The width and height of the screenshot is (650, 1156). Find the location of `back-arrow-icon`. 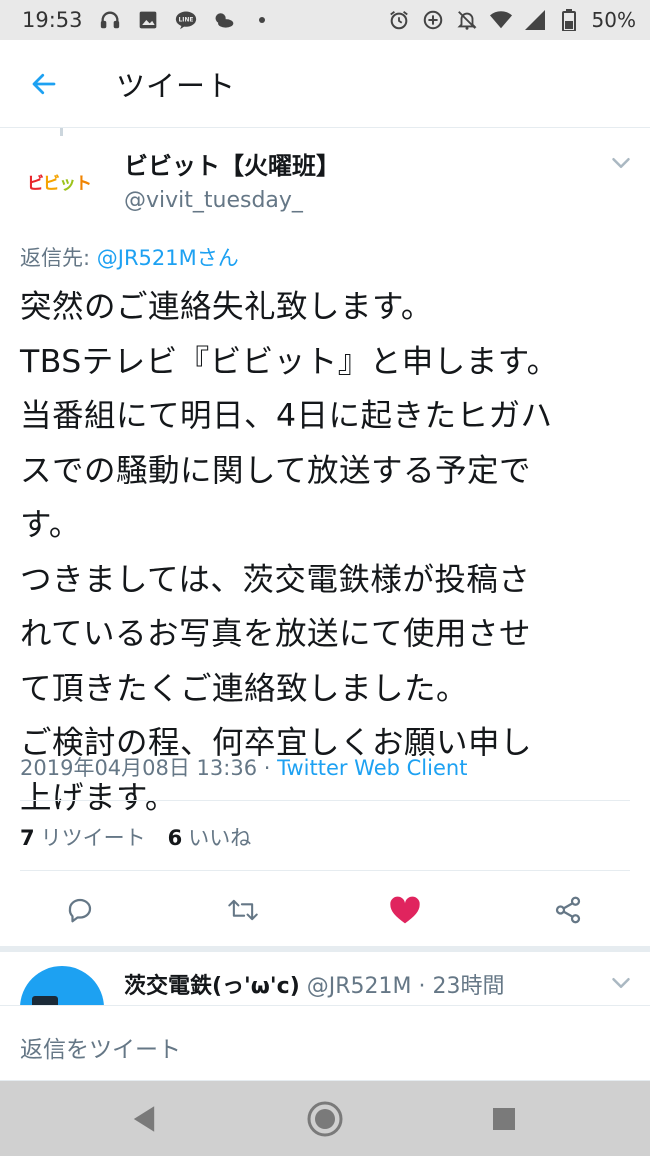

back-arrow-icon is located at coordinates (44, 83).